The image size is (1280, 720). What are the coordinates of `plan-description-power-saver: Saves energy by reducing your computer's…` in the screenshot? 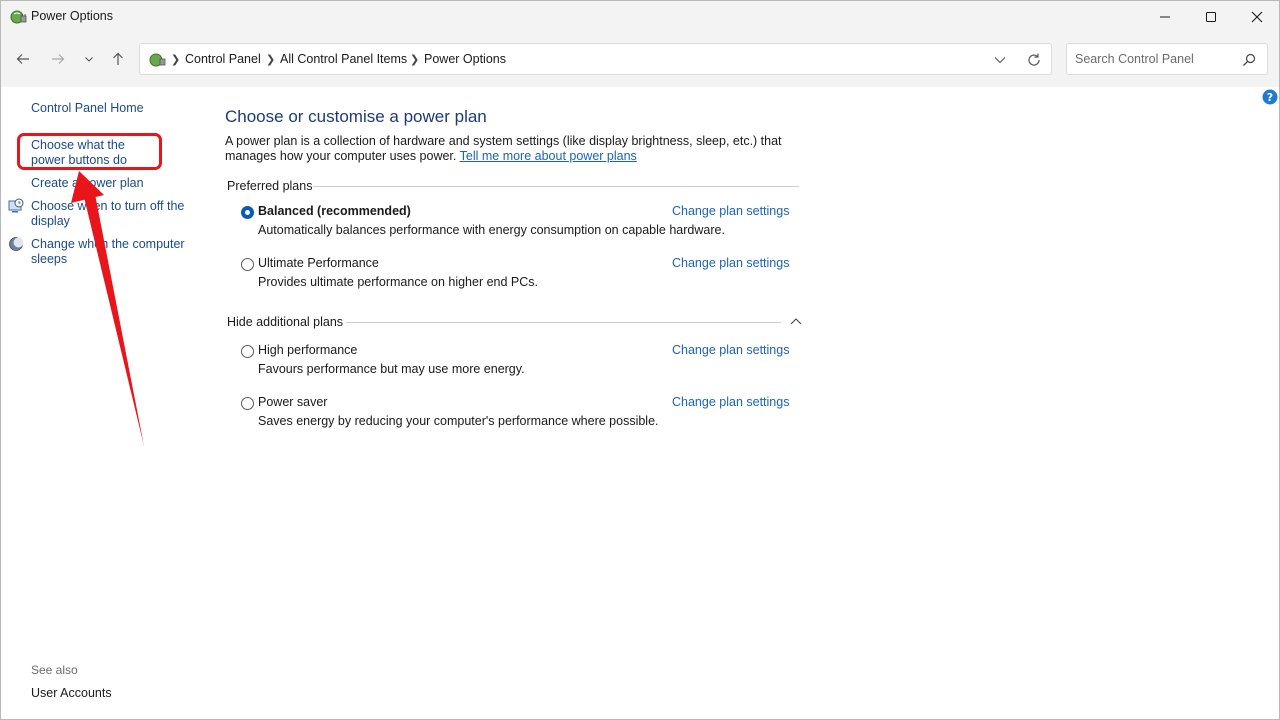 It's located at (458, 421).